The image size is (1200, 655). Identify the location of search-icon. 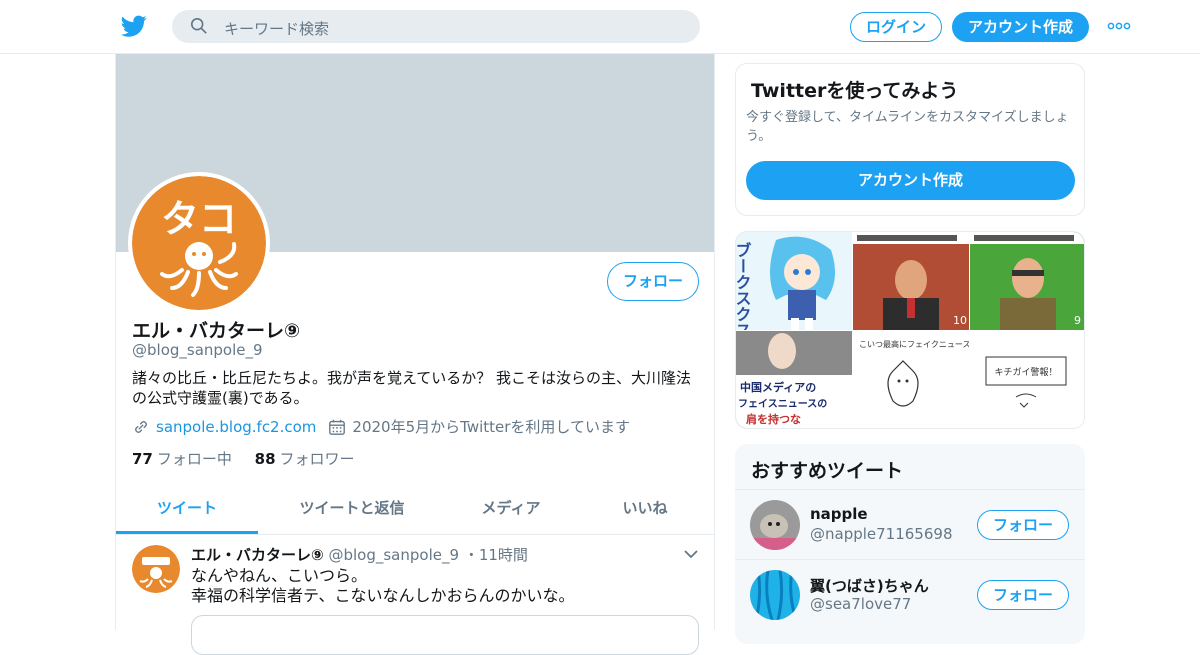
(198, 25).